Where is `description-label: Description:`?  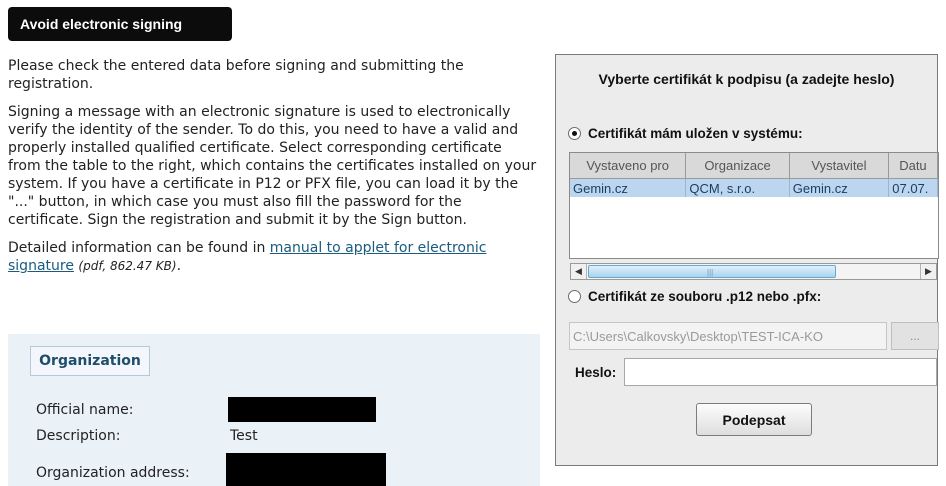 description-label: Description: is located at coordinates (78, 436).